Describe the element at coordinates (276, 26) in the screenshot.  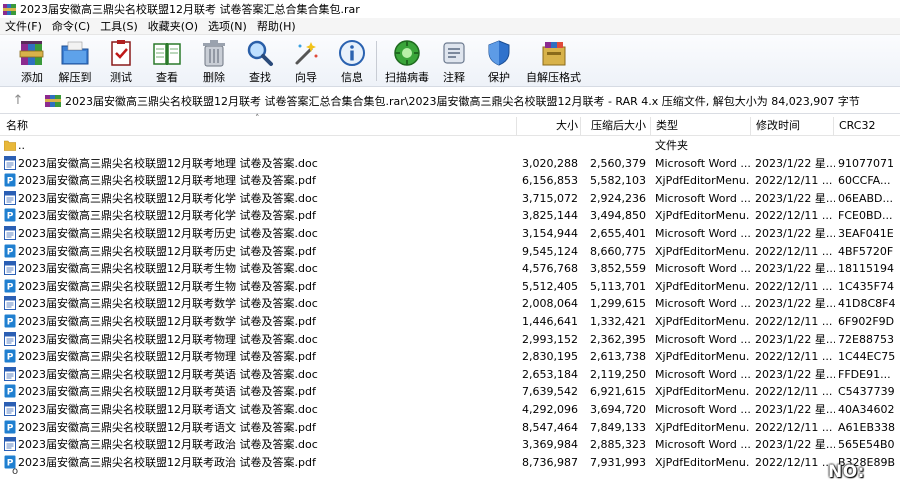
I see `menu-help: 帮助(H)` at that location.